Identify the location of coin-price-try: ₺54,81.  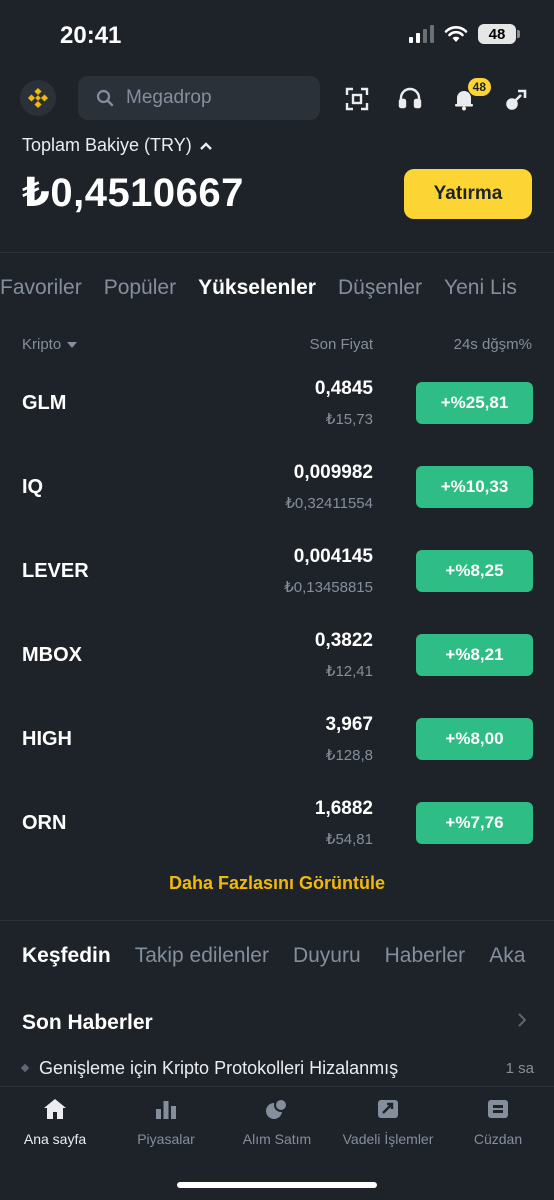
(349, 839).